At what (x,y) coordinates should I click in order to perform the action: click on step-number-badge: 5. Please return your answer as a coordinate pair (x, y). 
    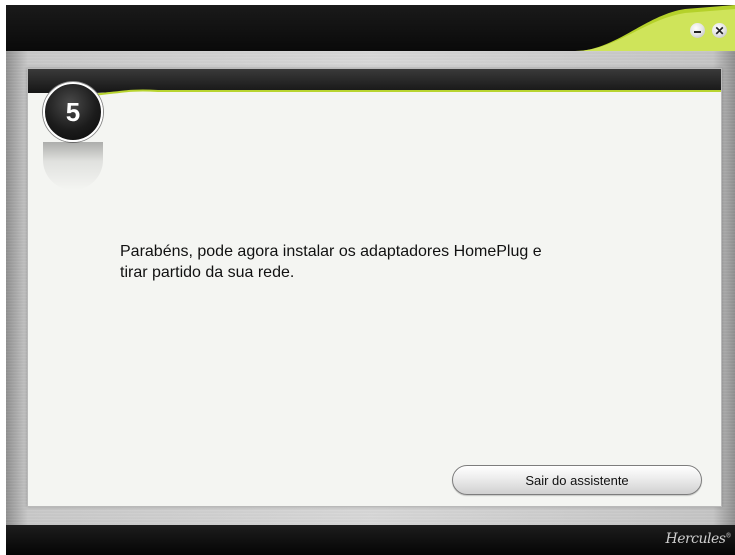
    Looking at the image, I should click on (73, 112).